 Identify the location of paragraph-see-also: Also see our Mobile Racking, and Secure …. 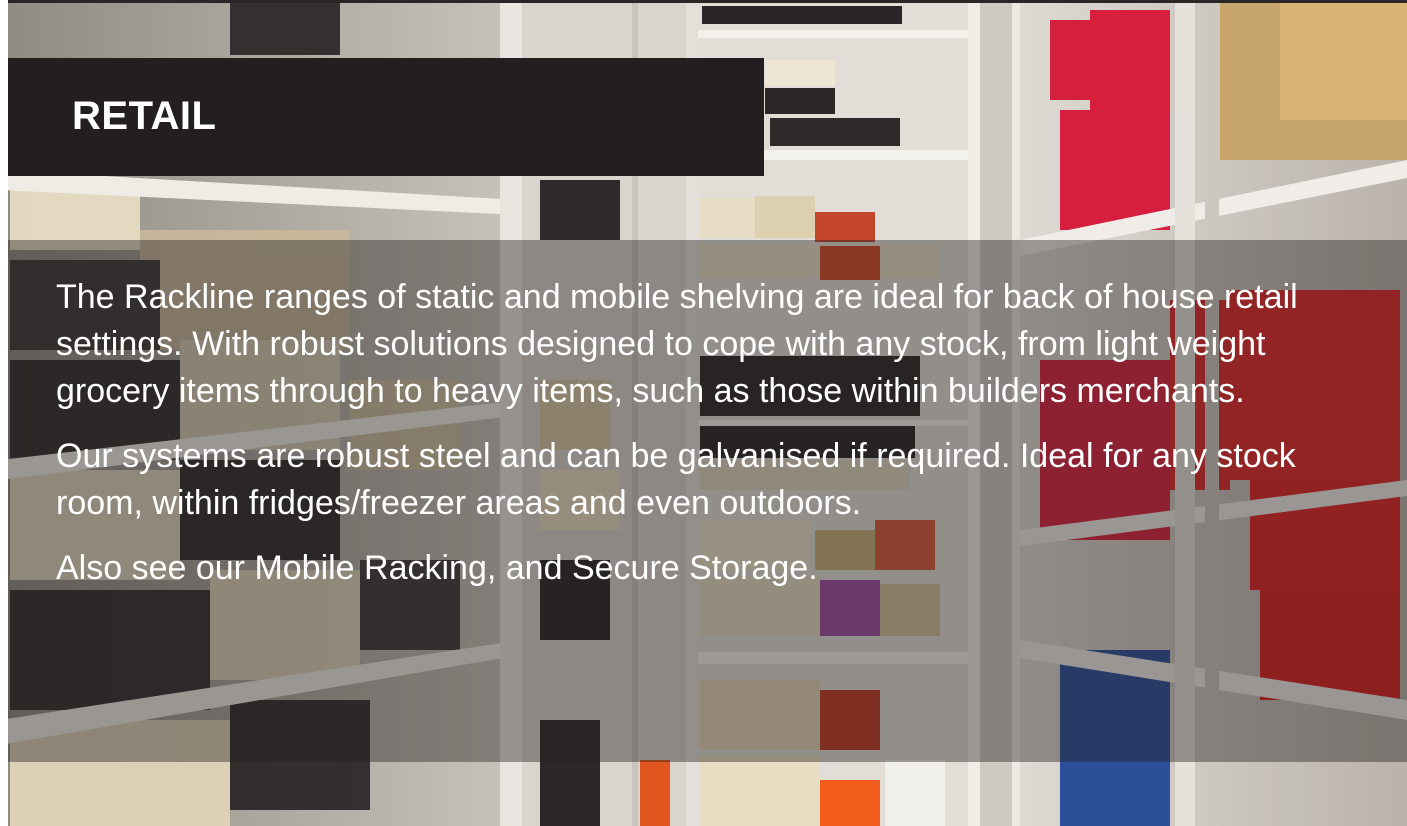
(437, 568).